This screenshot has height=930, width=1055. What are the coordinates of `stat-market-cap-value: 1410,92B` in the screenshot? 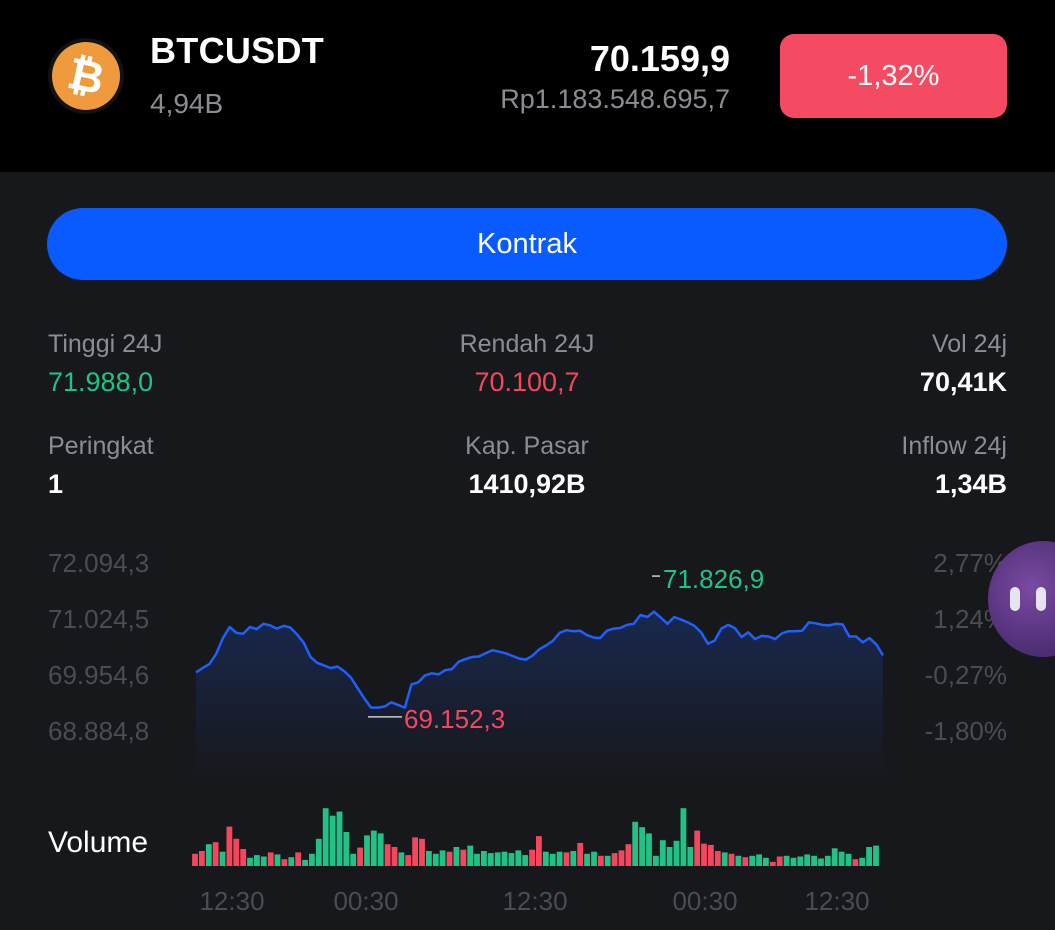 It's located at (527, 484).